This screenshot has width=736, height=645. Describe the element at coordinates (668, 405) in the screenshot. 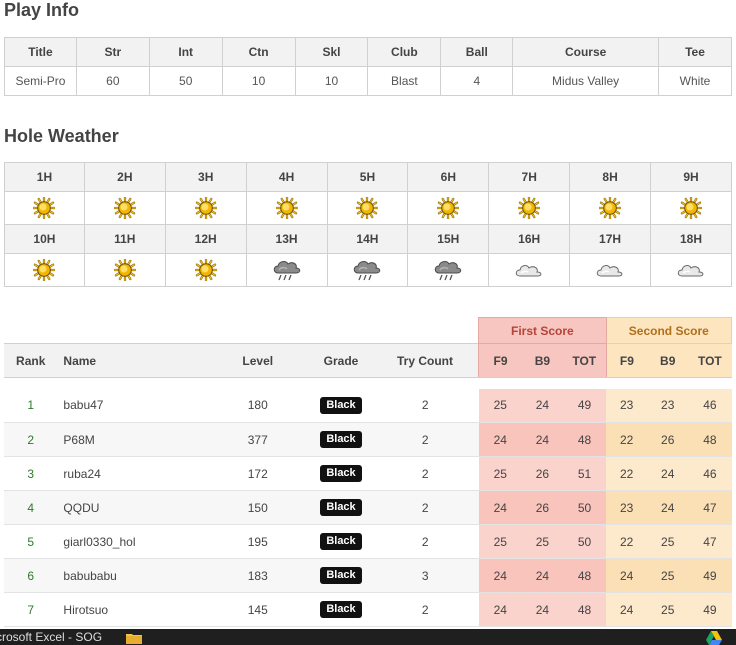

I see `second-b9-score: 23` at that location.